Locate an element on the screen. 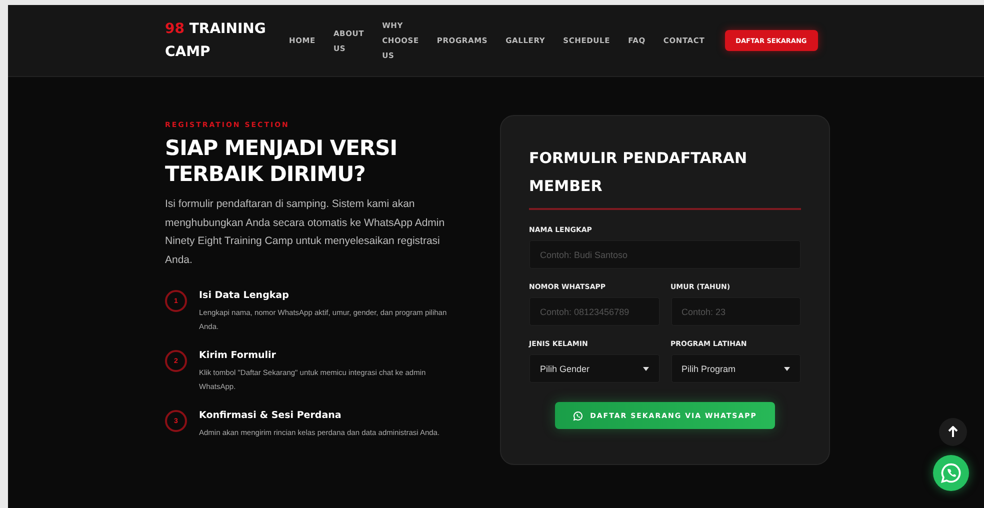  step-title: Konfirmasi & Sesi Perdana is located at coordinates (270, 416).